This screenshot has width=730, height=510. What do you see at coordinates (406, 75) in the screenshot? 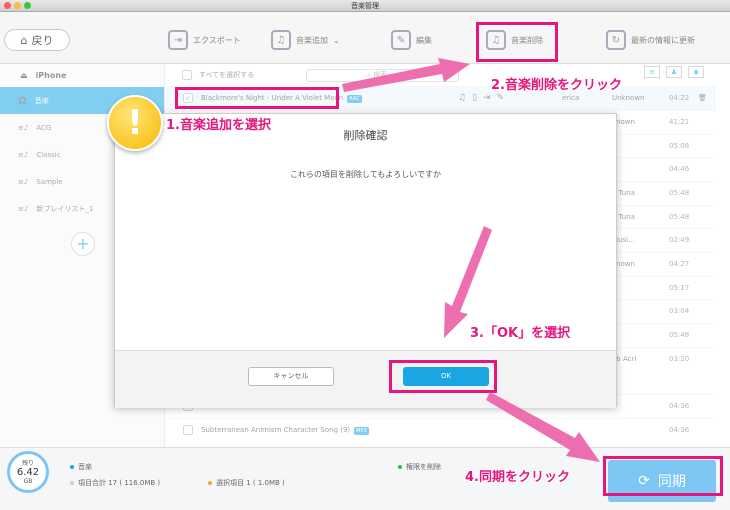
I see `arrow-to-delete-icon` at bounding box center [406, 75].